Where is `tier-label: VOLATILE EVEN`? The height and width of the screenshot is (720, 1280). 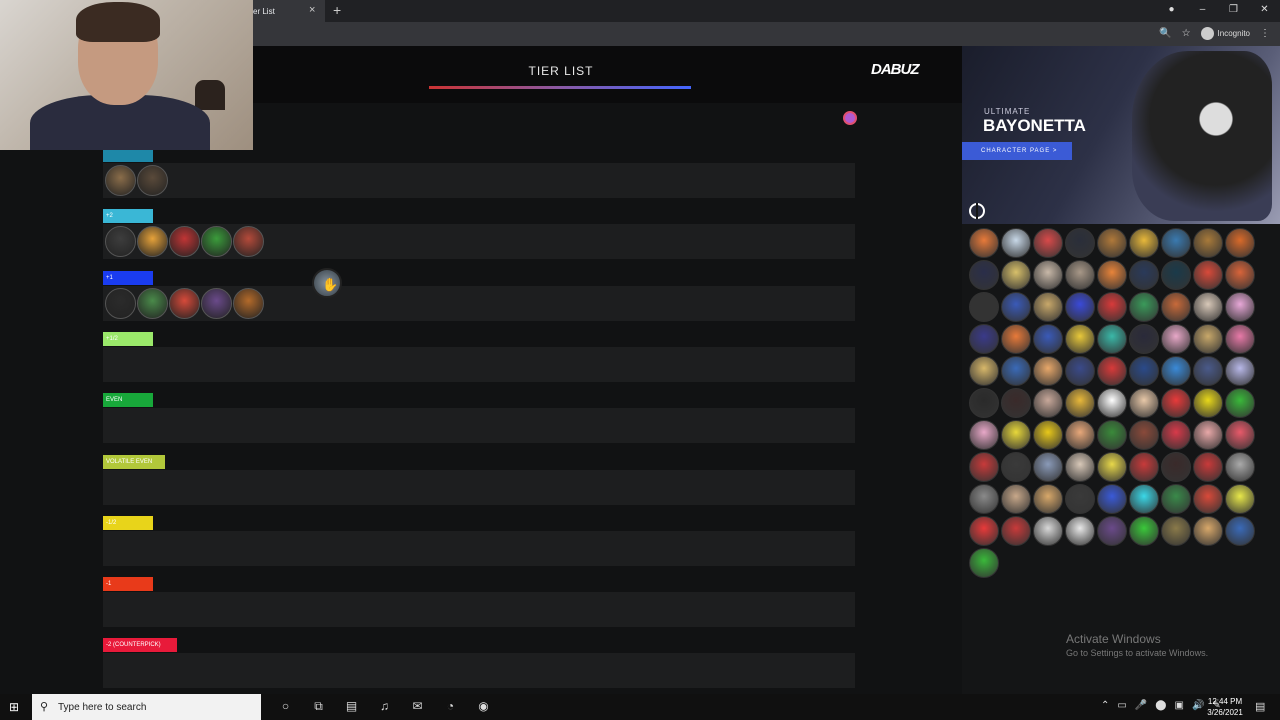 tier-label: VOLATILE EVEN is located at coordinates (134, 462).